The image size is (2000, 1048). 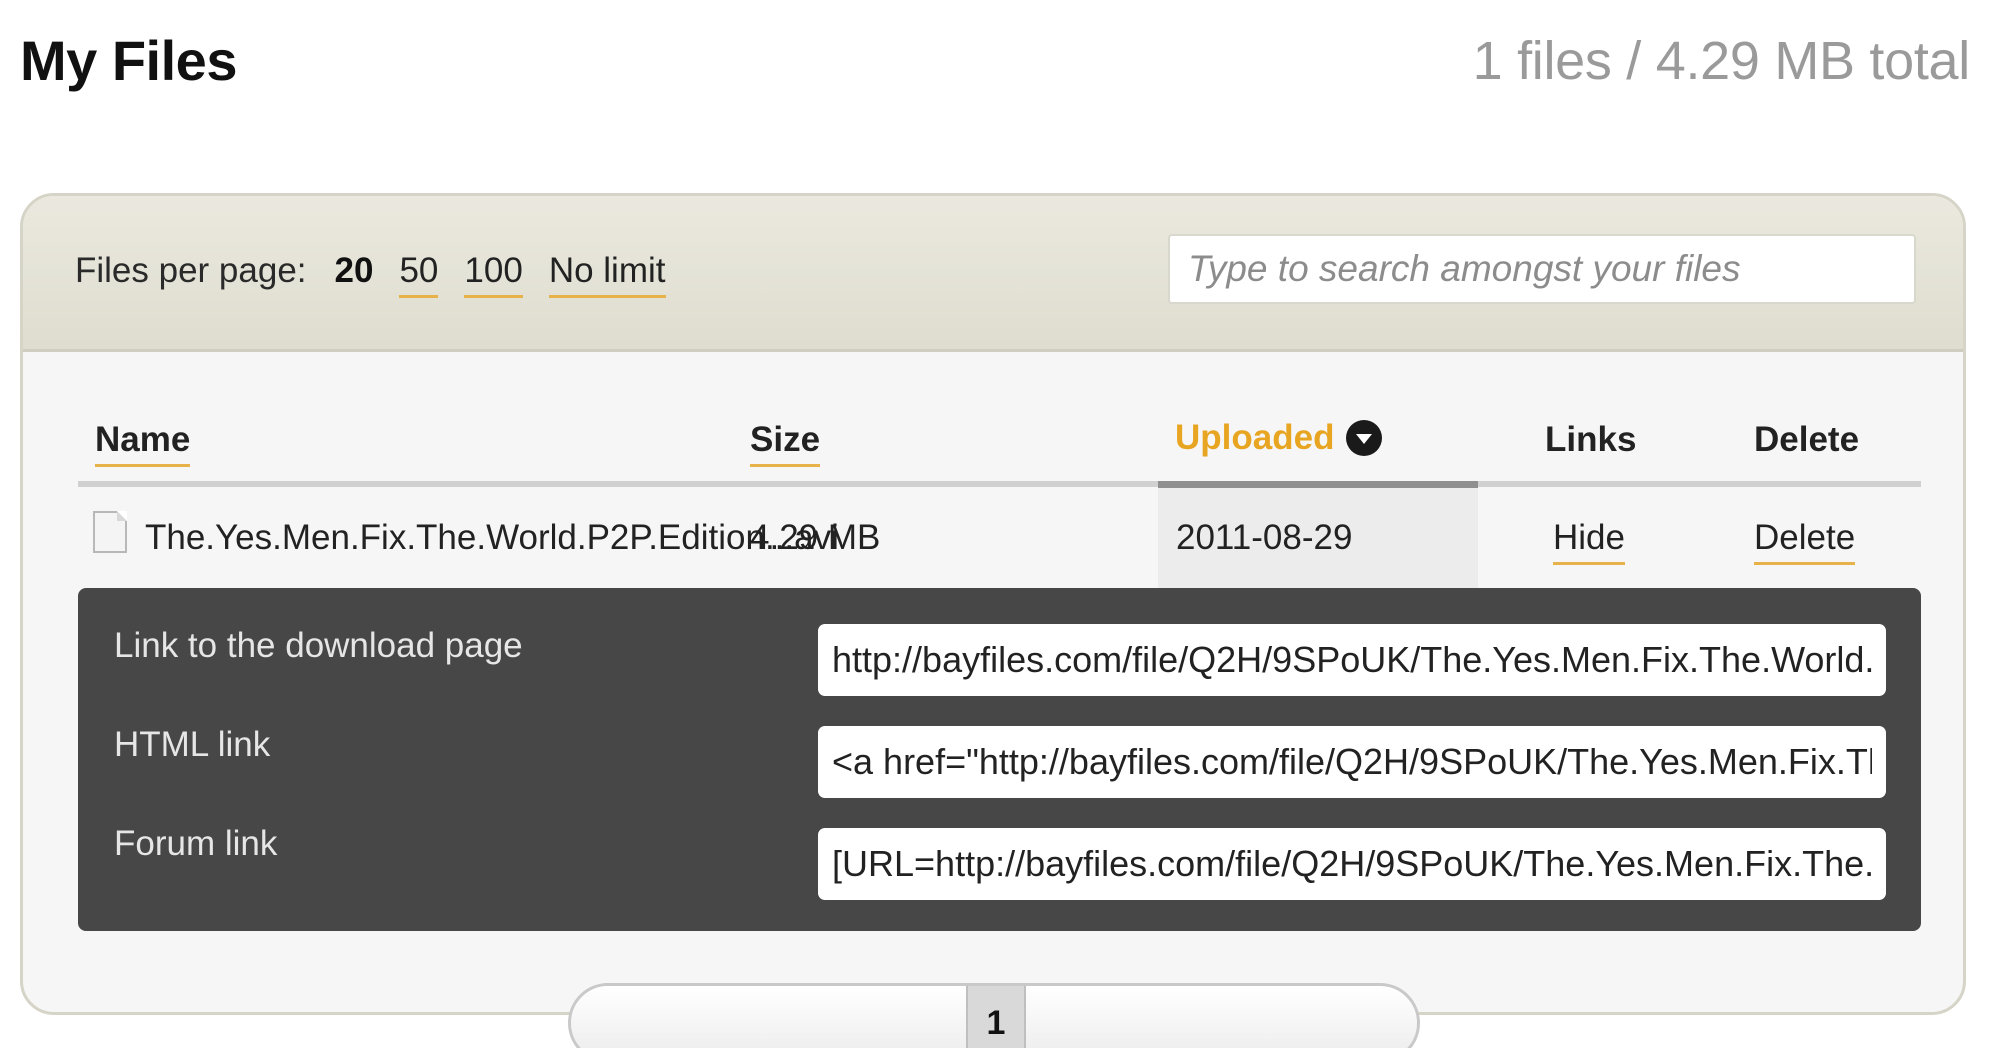 What do you see at coordinates (143, 443) in the screenshot?
I see `column-header-name: Name` at bounding box center [143, 443].